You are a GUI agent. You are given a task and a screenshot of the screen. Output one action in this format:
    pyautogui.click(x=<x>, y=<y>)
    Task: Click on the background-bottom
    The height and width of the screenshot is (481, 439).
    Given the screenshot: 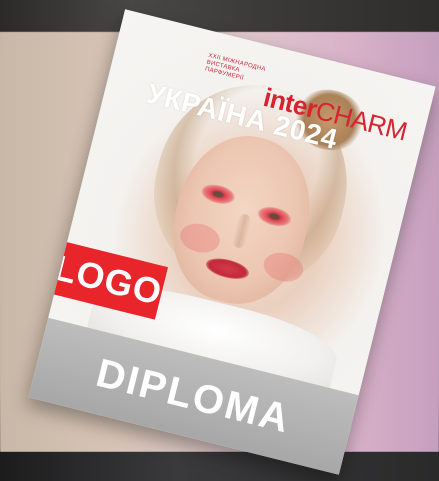 What is the action you would take?
    pyautogui.click(x=219, y=466)
    